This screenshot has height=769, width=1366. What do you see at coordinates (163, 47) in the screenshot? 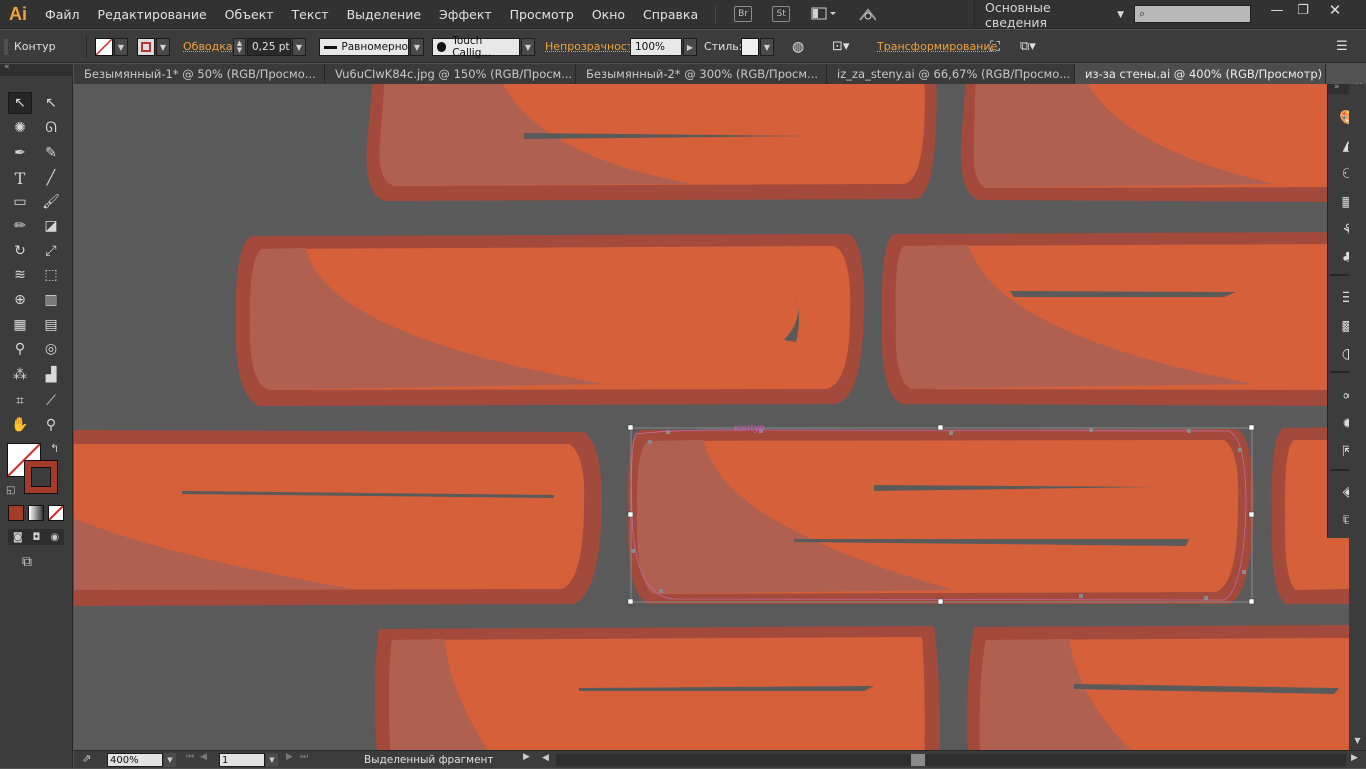
I see `stroke-dropdown: ▼` at bounding box center [163, 47].